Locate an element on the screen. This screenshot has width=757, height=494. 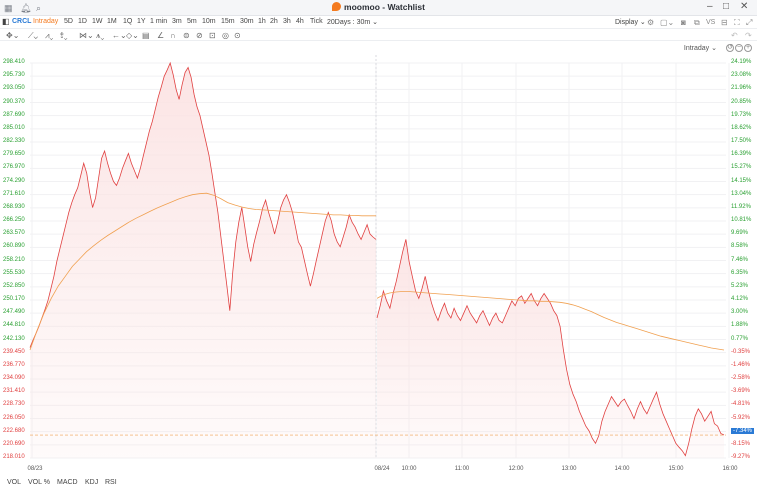
tab-tick: Tick is located at coordinates (316, 21).